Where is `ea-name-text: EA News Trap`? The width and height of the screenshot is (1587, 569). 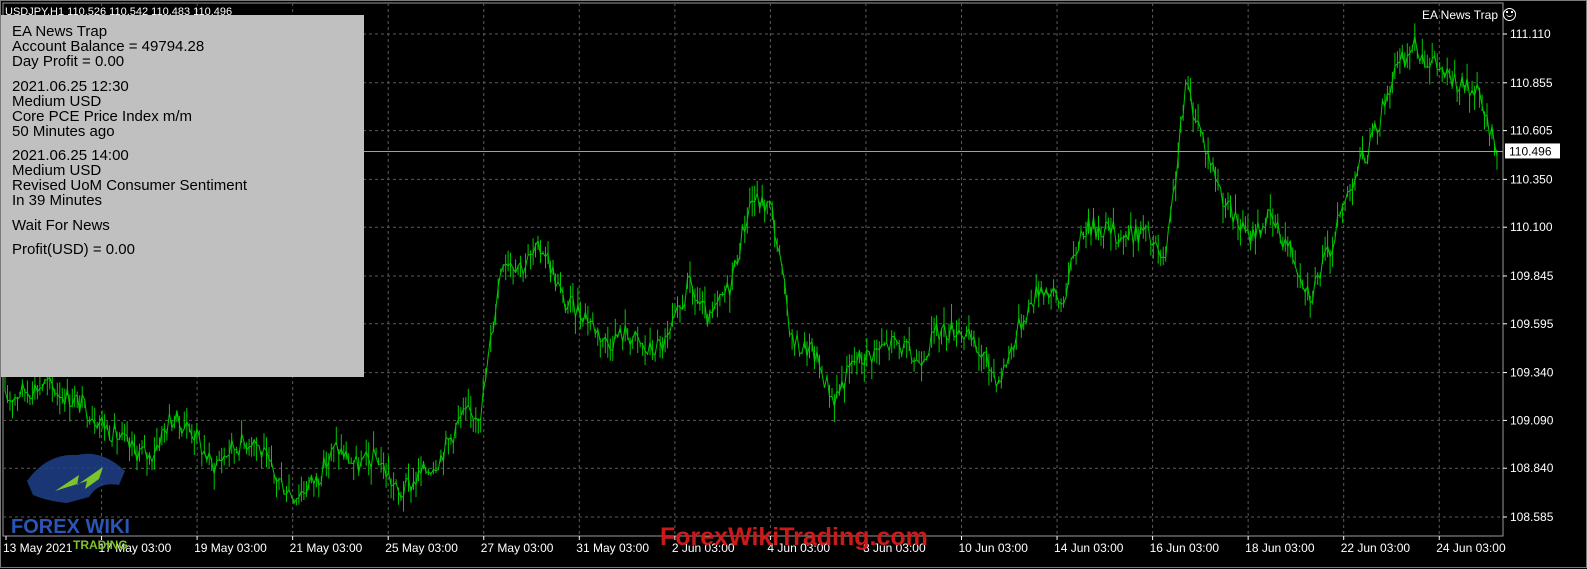 ea-name-text: EA News Trap is located at coordinates (1459, 15).